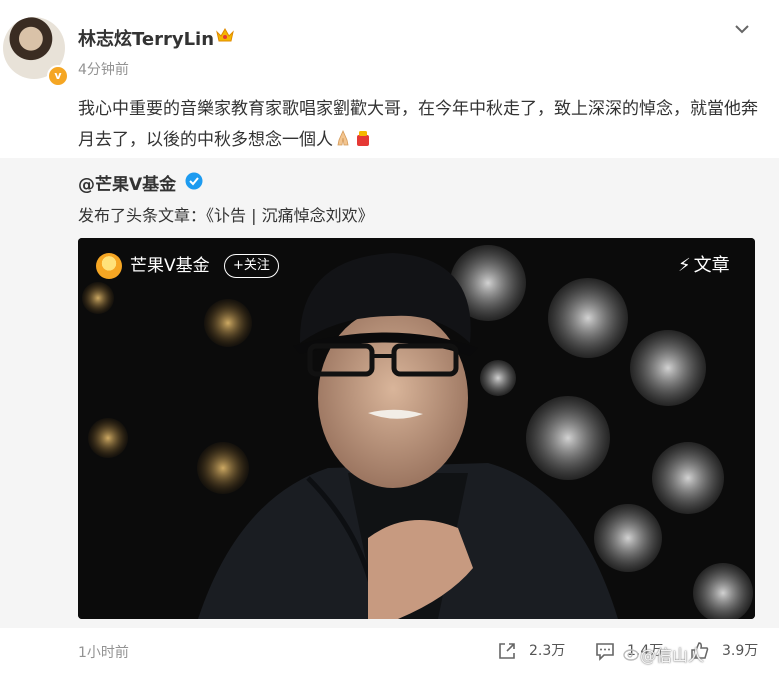 The width and height of the screenshot is (779, 675). I want to click on post-footer: 1小时前 2.3万 1.4万 3.9万 @信山人, so click(389, 651).